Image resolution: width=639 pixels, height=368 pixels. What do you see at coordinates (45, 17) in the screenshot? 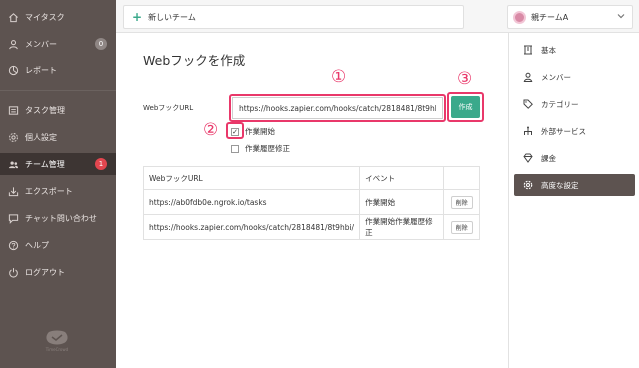
I see `sidebar-item-label: マイタスク` at bounding box center [45, 17].